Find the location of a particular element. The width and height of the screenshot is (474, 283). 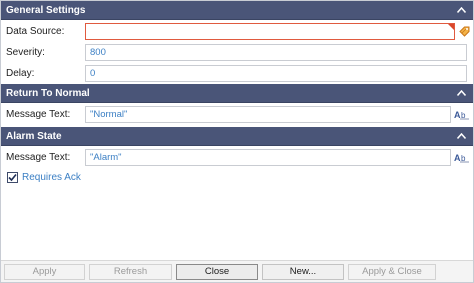

alarm-message-row: Message Text: "Alarm" A b is located at coordinates (237, 157).